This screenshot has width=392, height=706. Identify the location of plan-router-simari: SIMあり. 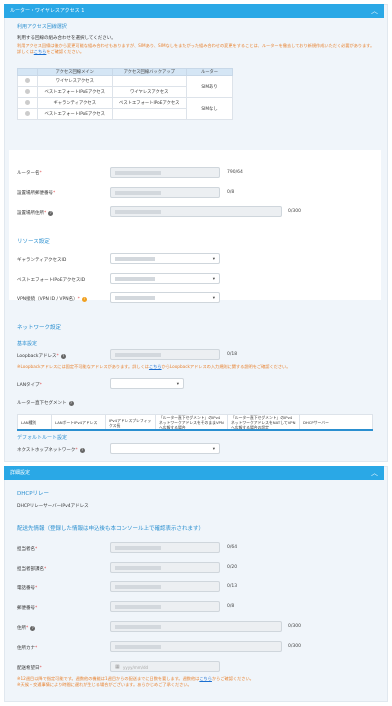
(209, 86).